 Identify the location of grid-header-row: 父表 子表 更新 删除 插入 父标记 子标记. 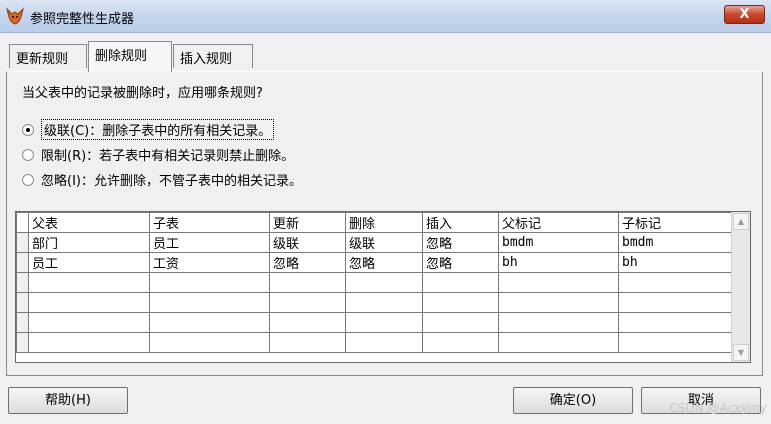
(374, 222).